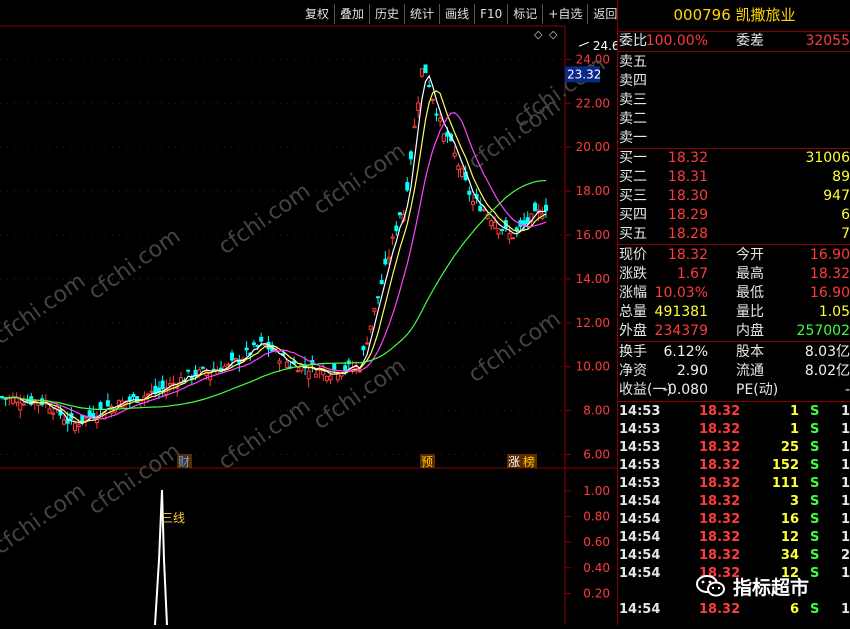 The width and height of the screenshot is (850, 629). I want to click on price-tick-label: 8.00, so click(596, 411).